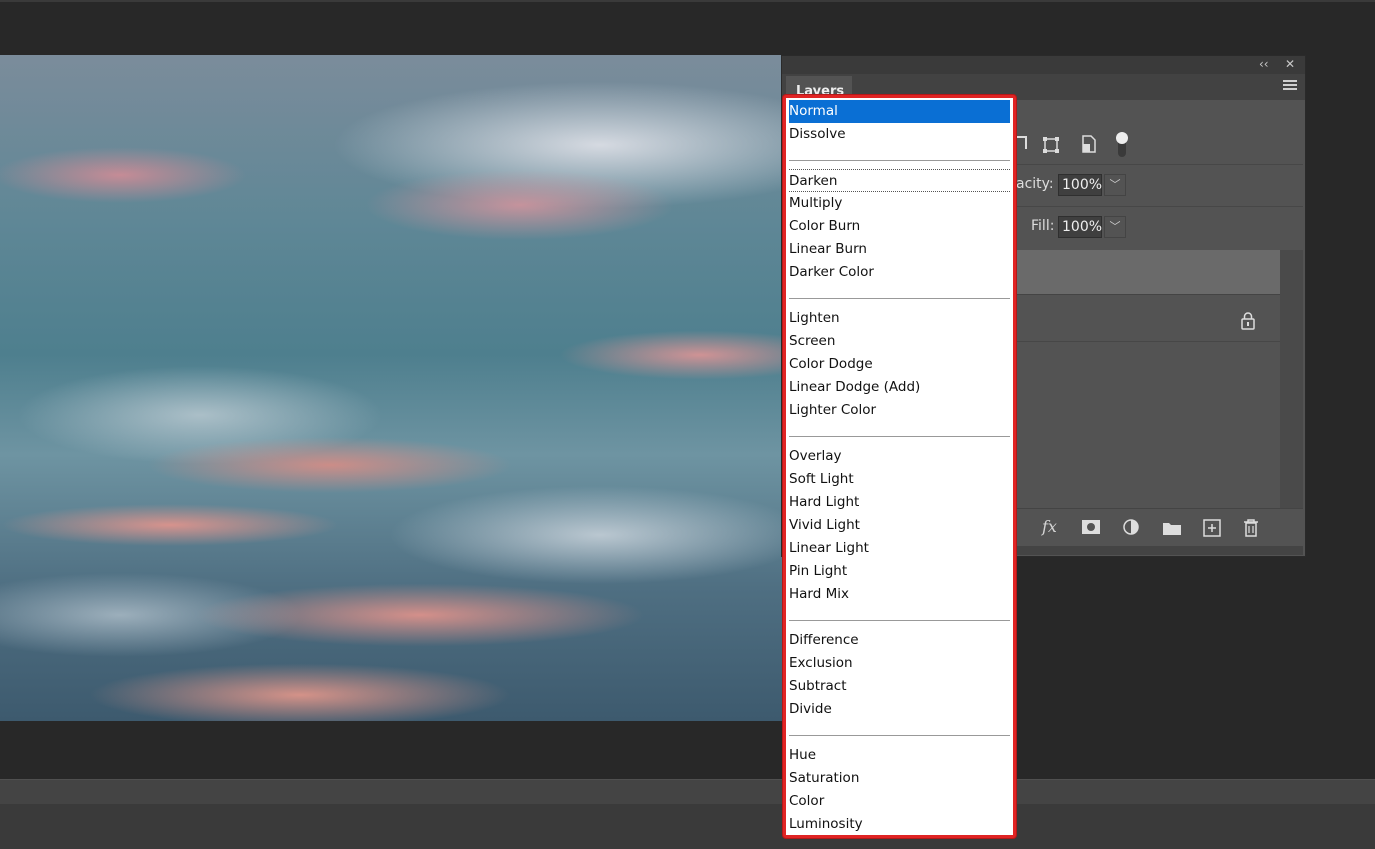 The image size is (1375, 849). I want to click on group-folder-icon, so click(1172, 528).